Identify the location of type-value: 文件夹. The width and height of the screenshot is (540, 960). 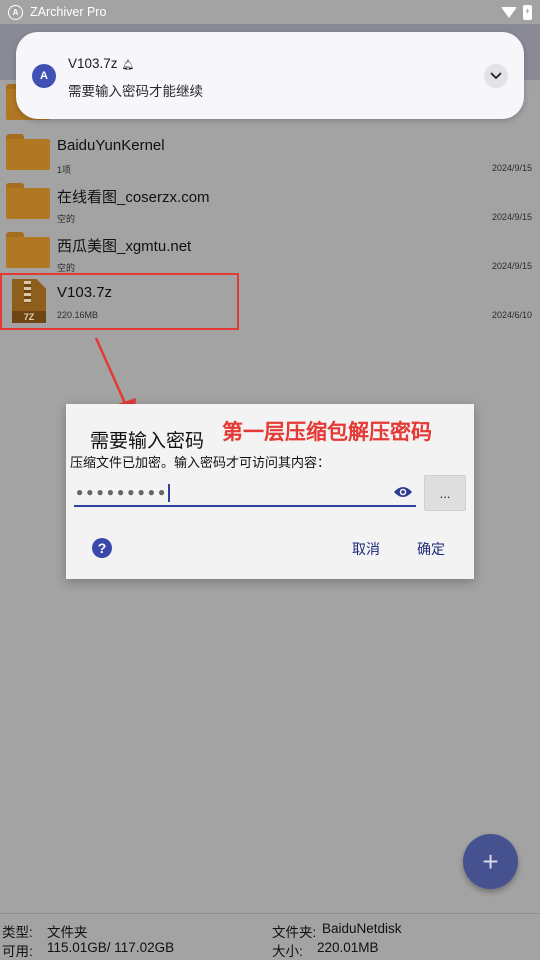
(67, 932).